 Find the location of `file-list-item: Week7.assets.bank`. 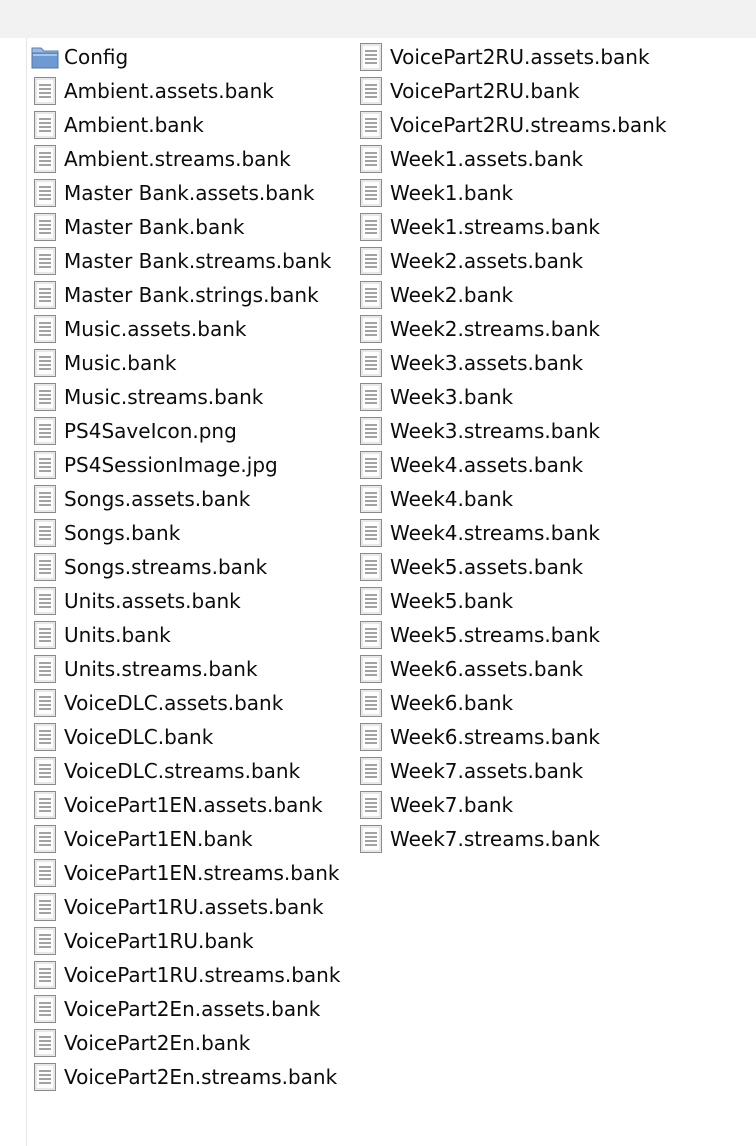

file-list-item: Week7.assets.bank is located at coordinates (521, 771).